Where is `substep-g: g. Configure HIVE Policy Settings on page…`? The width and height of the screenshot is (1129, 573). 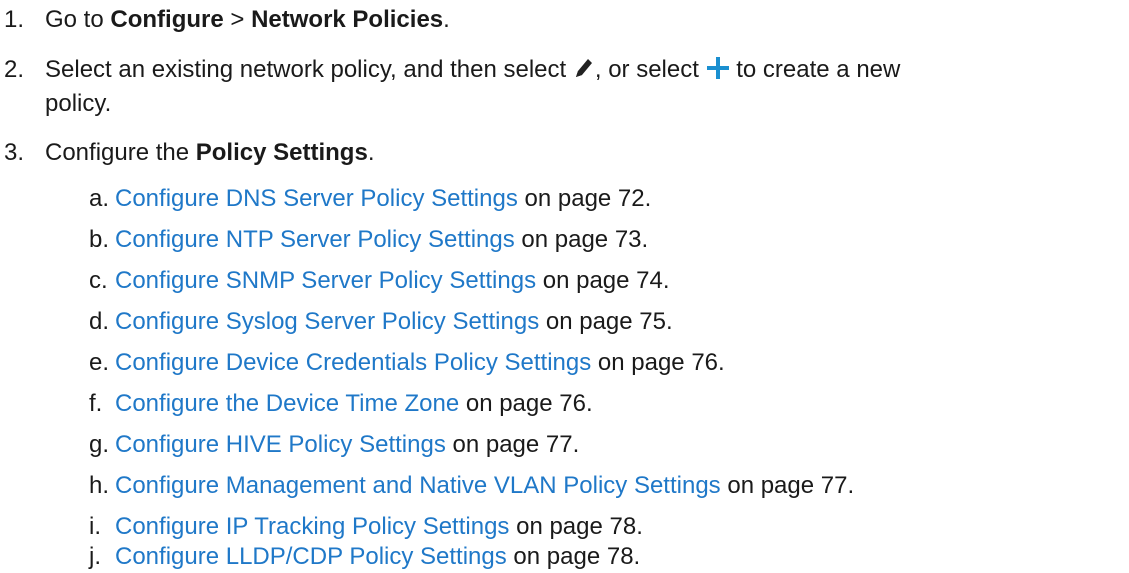 substep-g: g. Configure HIVE Policy Settings on page… is located at coordinates (334, 444).